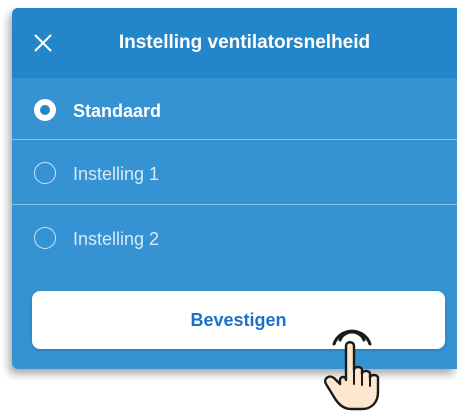  Describe the element at coordinates (116, 174) in the screenshot. I see `option-label: Instelling 1` at that location.